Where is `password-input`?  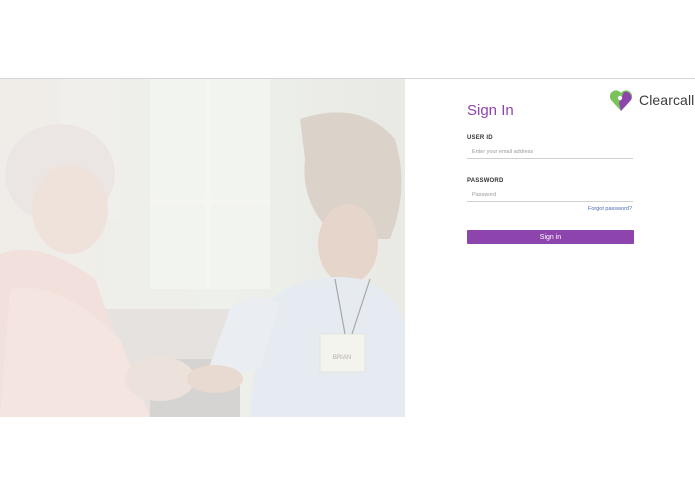 password-input is located at coordinates (550, 195).